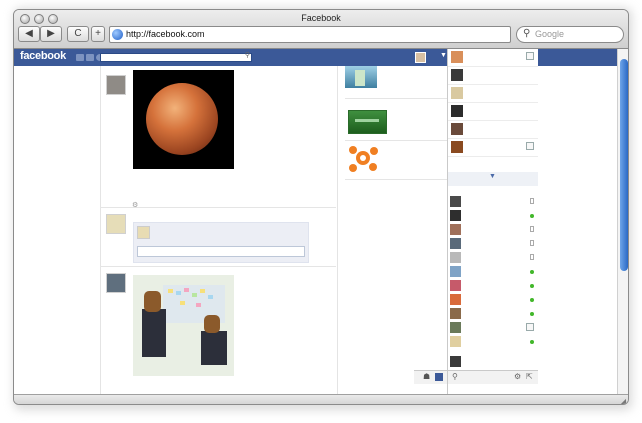  I want to click on sponsored-ad-green, so click(367, 122).